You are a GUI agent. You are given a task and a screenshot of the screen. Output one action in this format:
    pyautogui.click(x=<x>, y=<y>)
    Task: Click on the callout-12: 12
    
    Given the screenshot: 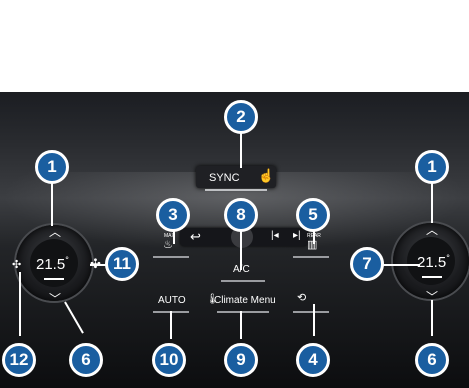 What is the action you would take?
    pyautogui.click(x=19, y=360)
    